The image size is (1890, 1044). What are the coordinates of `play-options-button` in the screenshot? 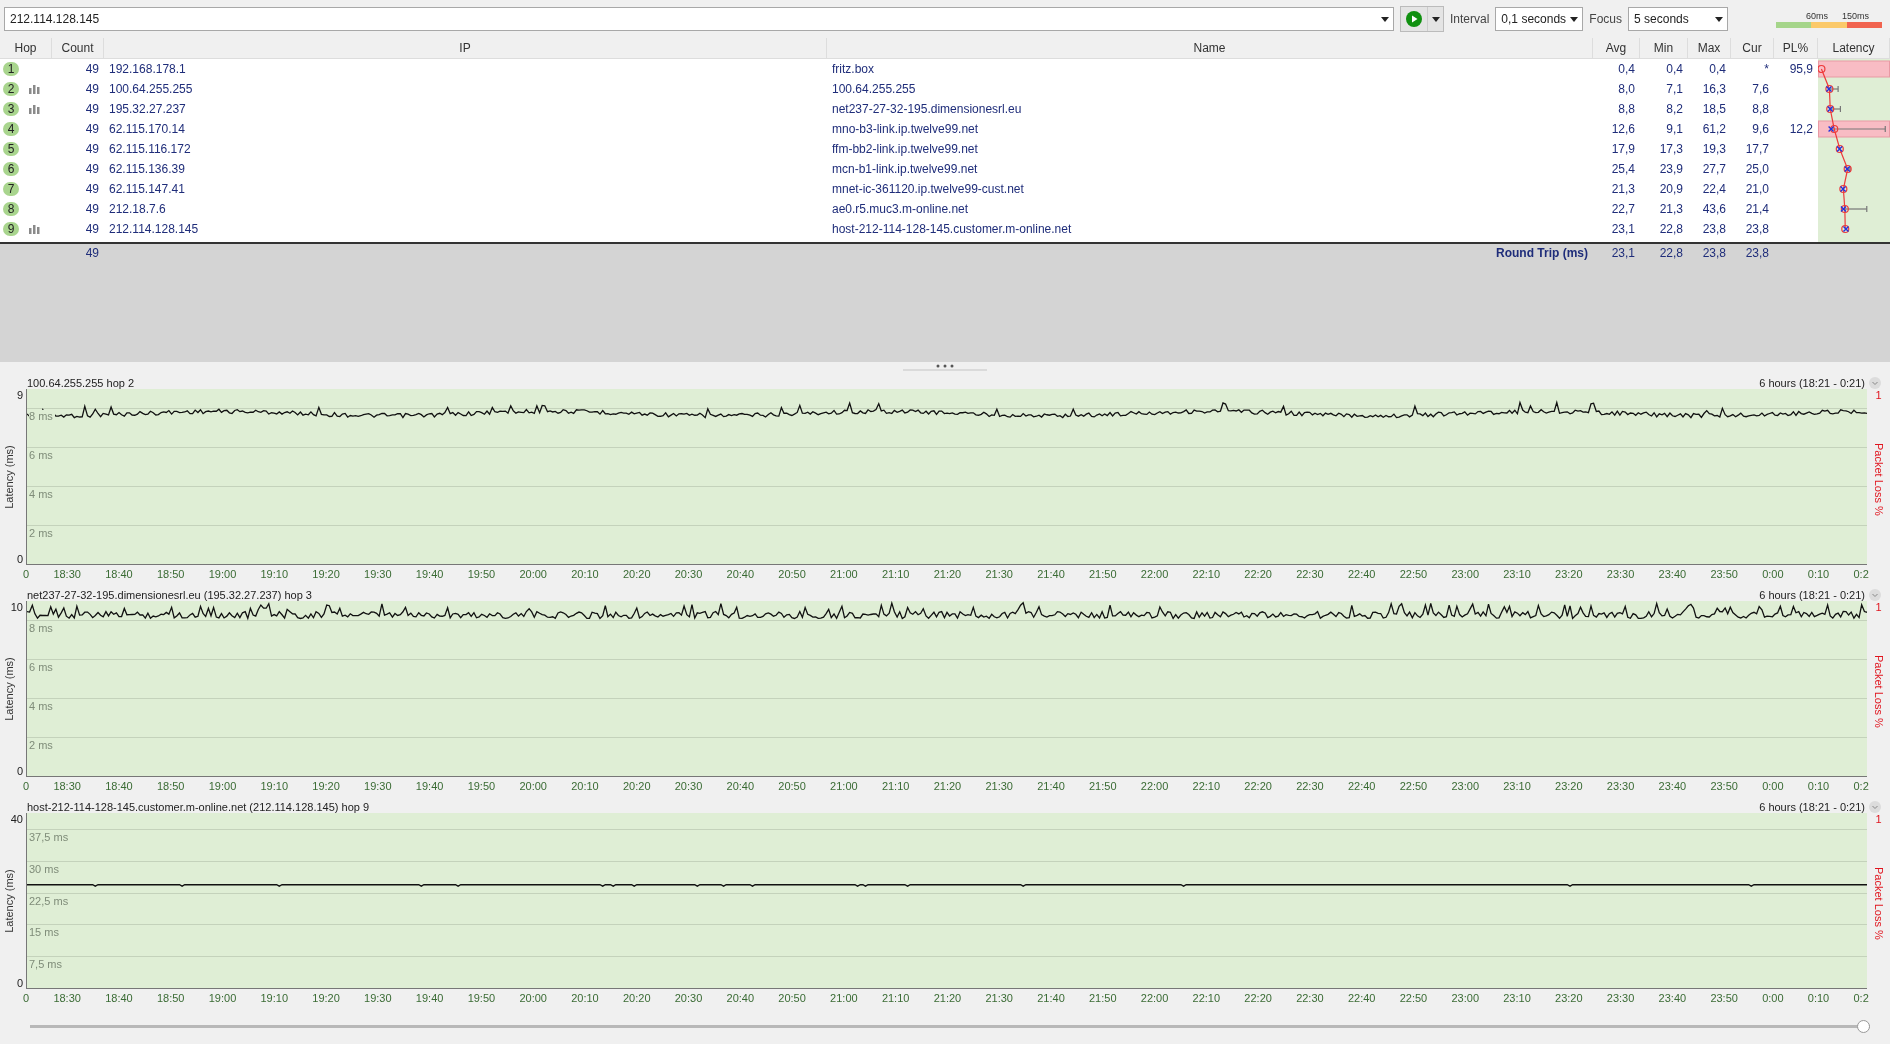 It's located at (1435, 19).